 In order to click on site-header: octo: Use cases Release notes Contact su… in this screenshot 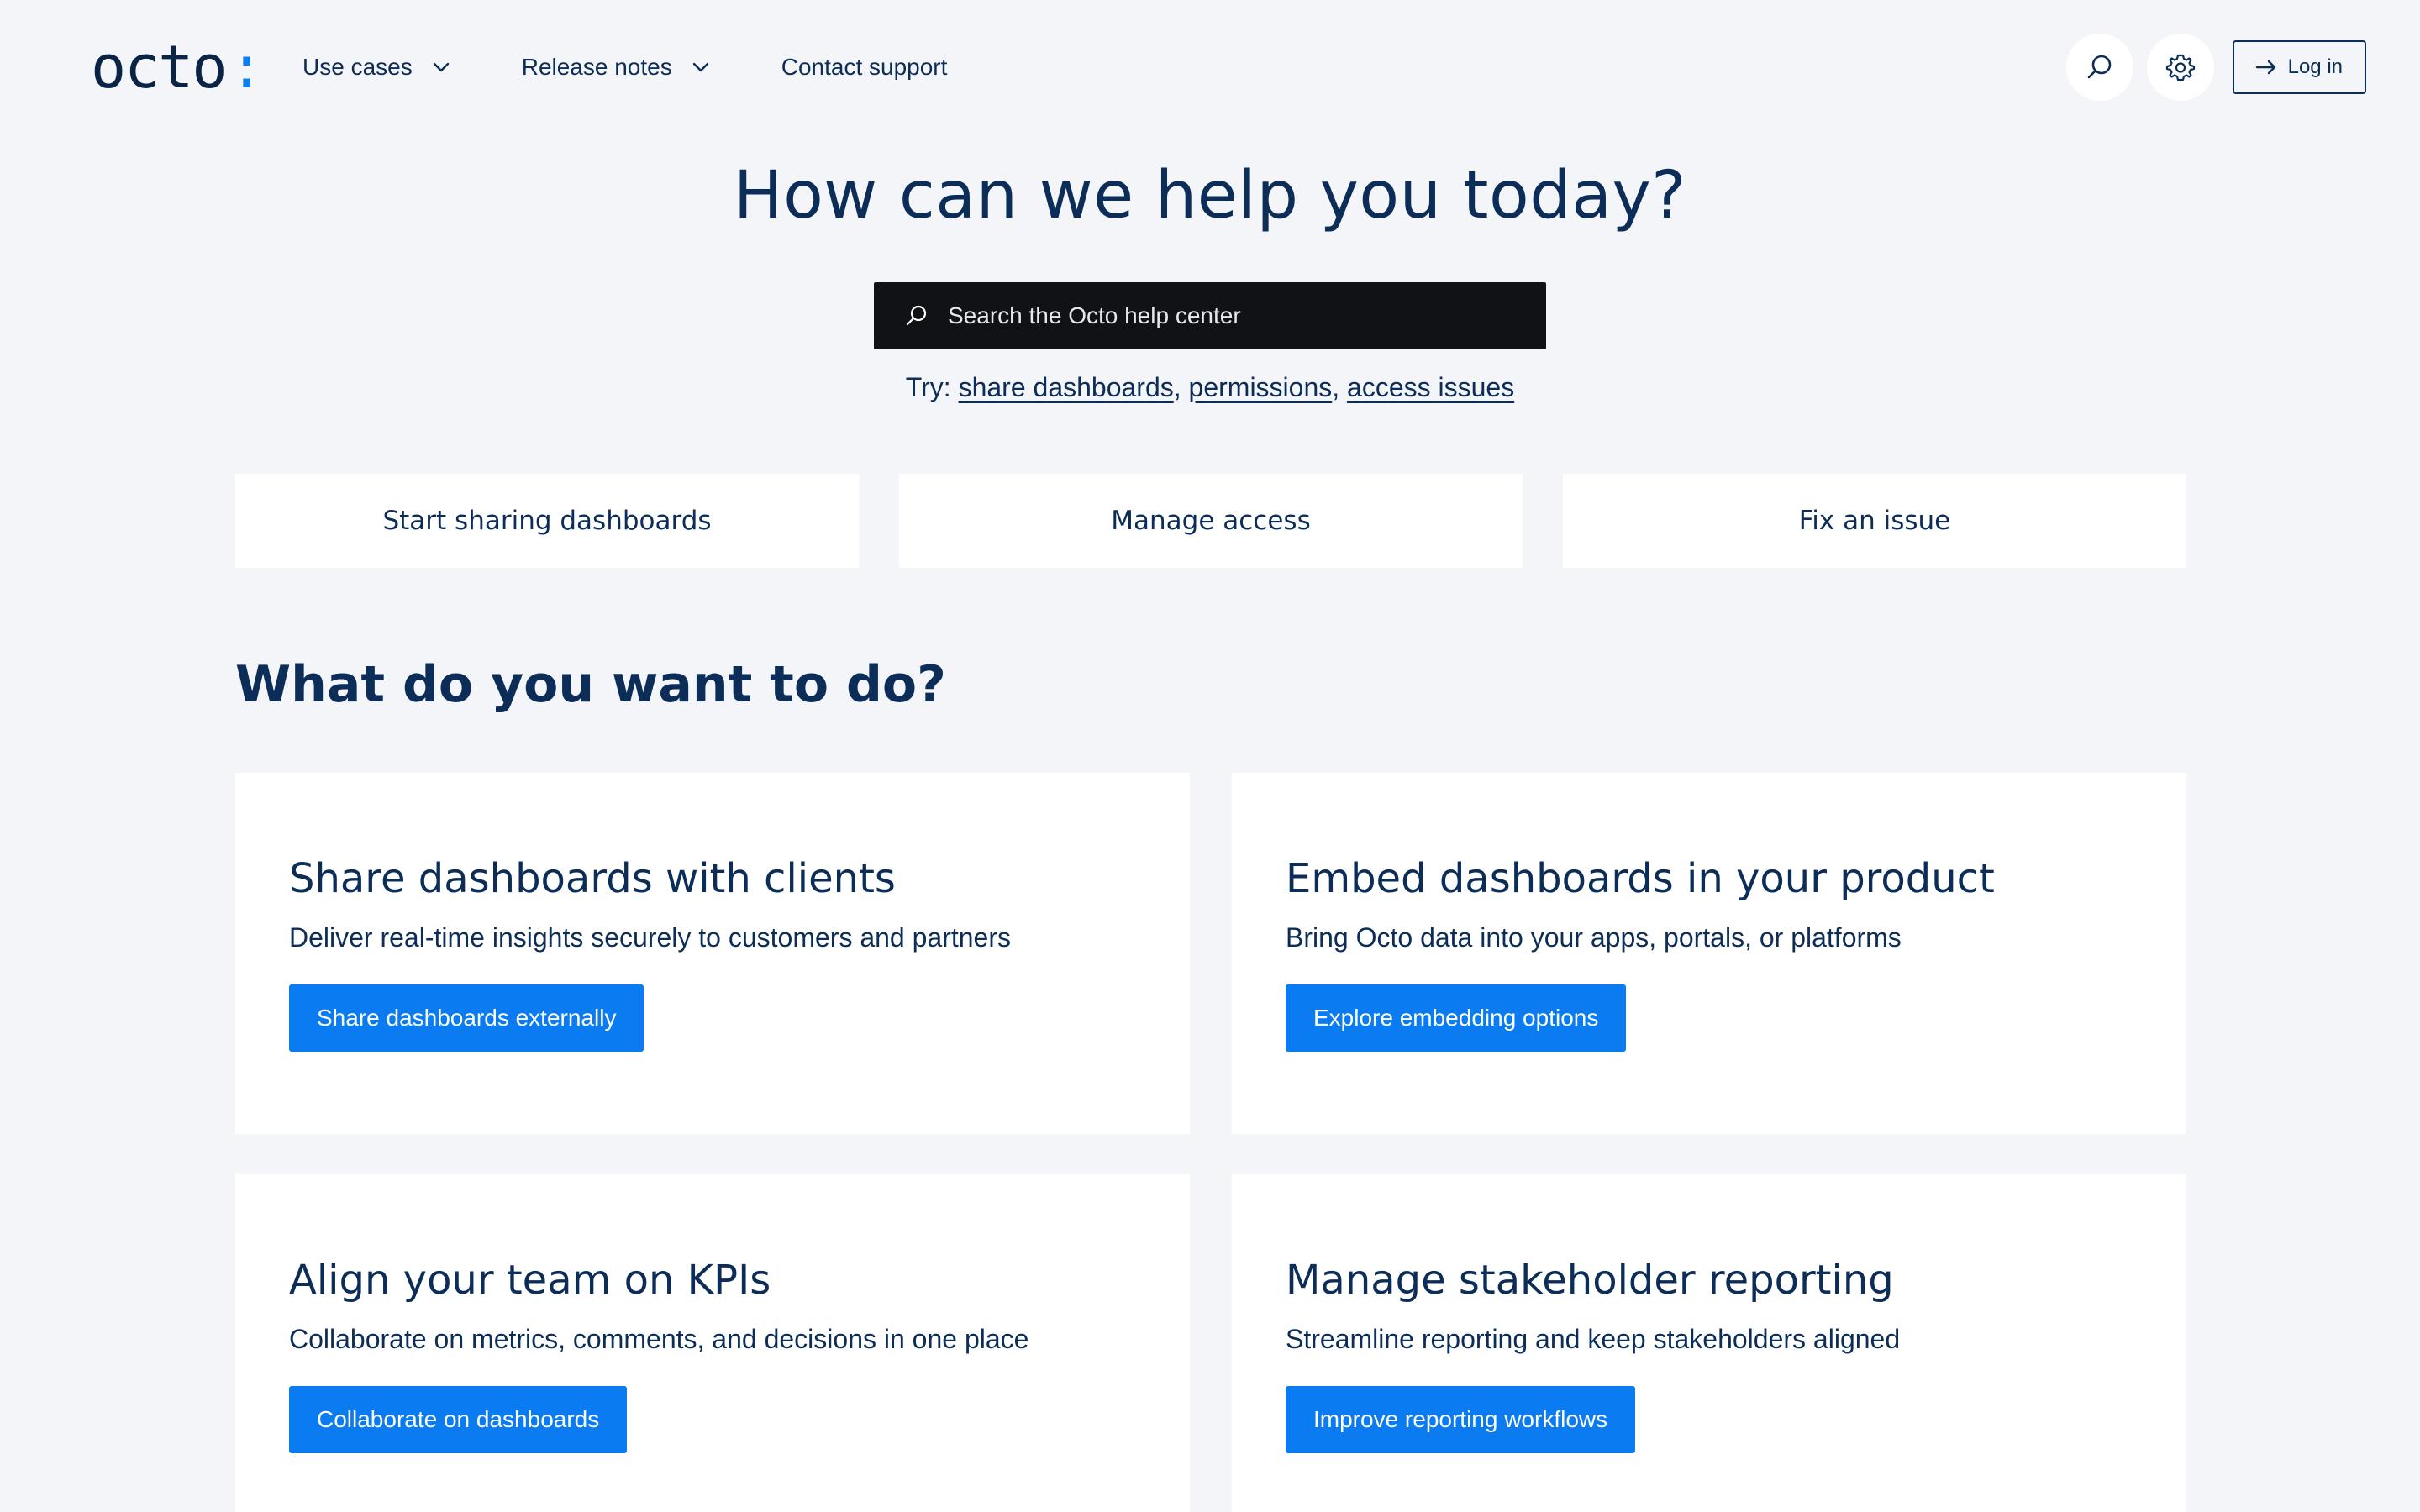, I will do `click(1210, 67)`.